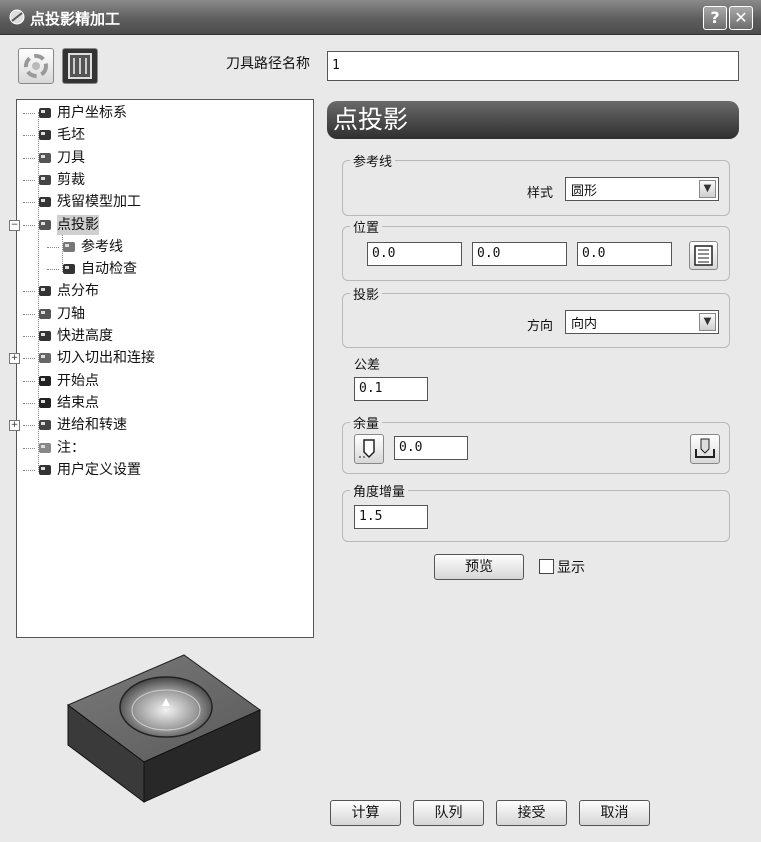  What do you see at coordinates (85, 336) in the screenshot?
I see `tree-item-label: 快进高度` at bounding box center [85, 336].